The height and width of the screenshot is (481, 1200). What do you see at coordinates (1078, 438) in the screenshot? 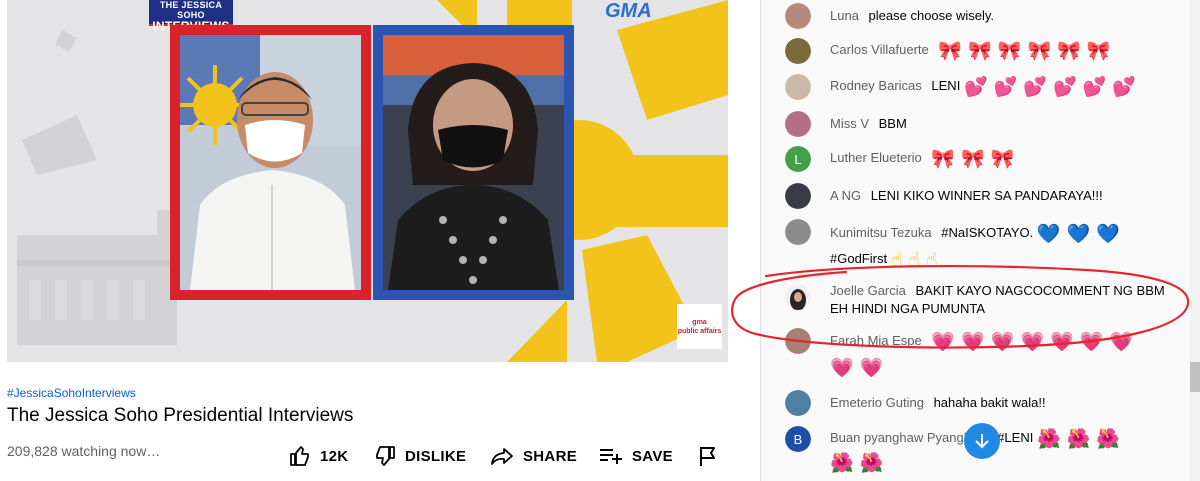
I see `hibiscus-emoji: 🌺 🌺 🌺` at bounding box center [1078, 438].